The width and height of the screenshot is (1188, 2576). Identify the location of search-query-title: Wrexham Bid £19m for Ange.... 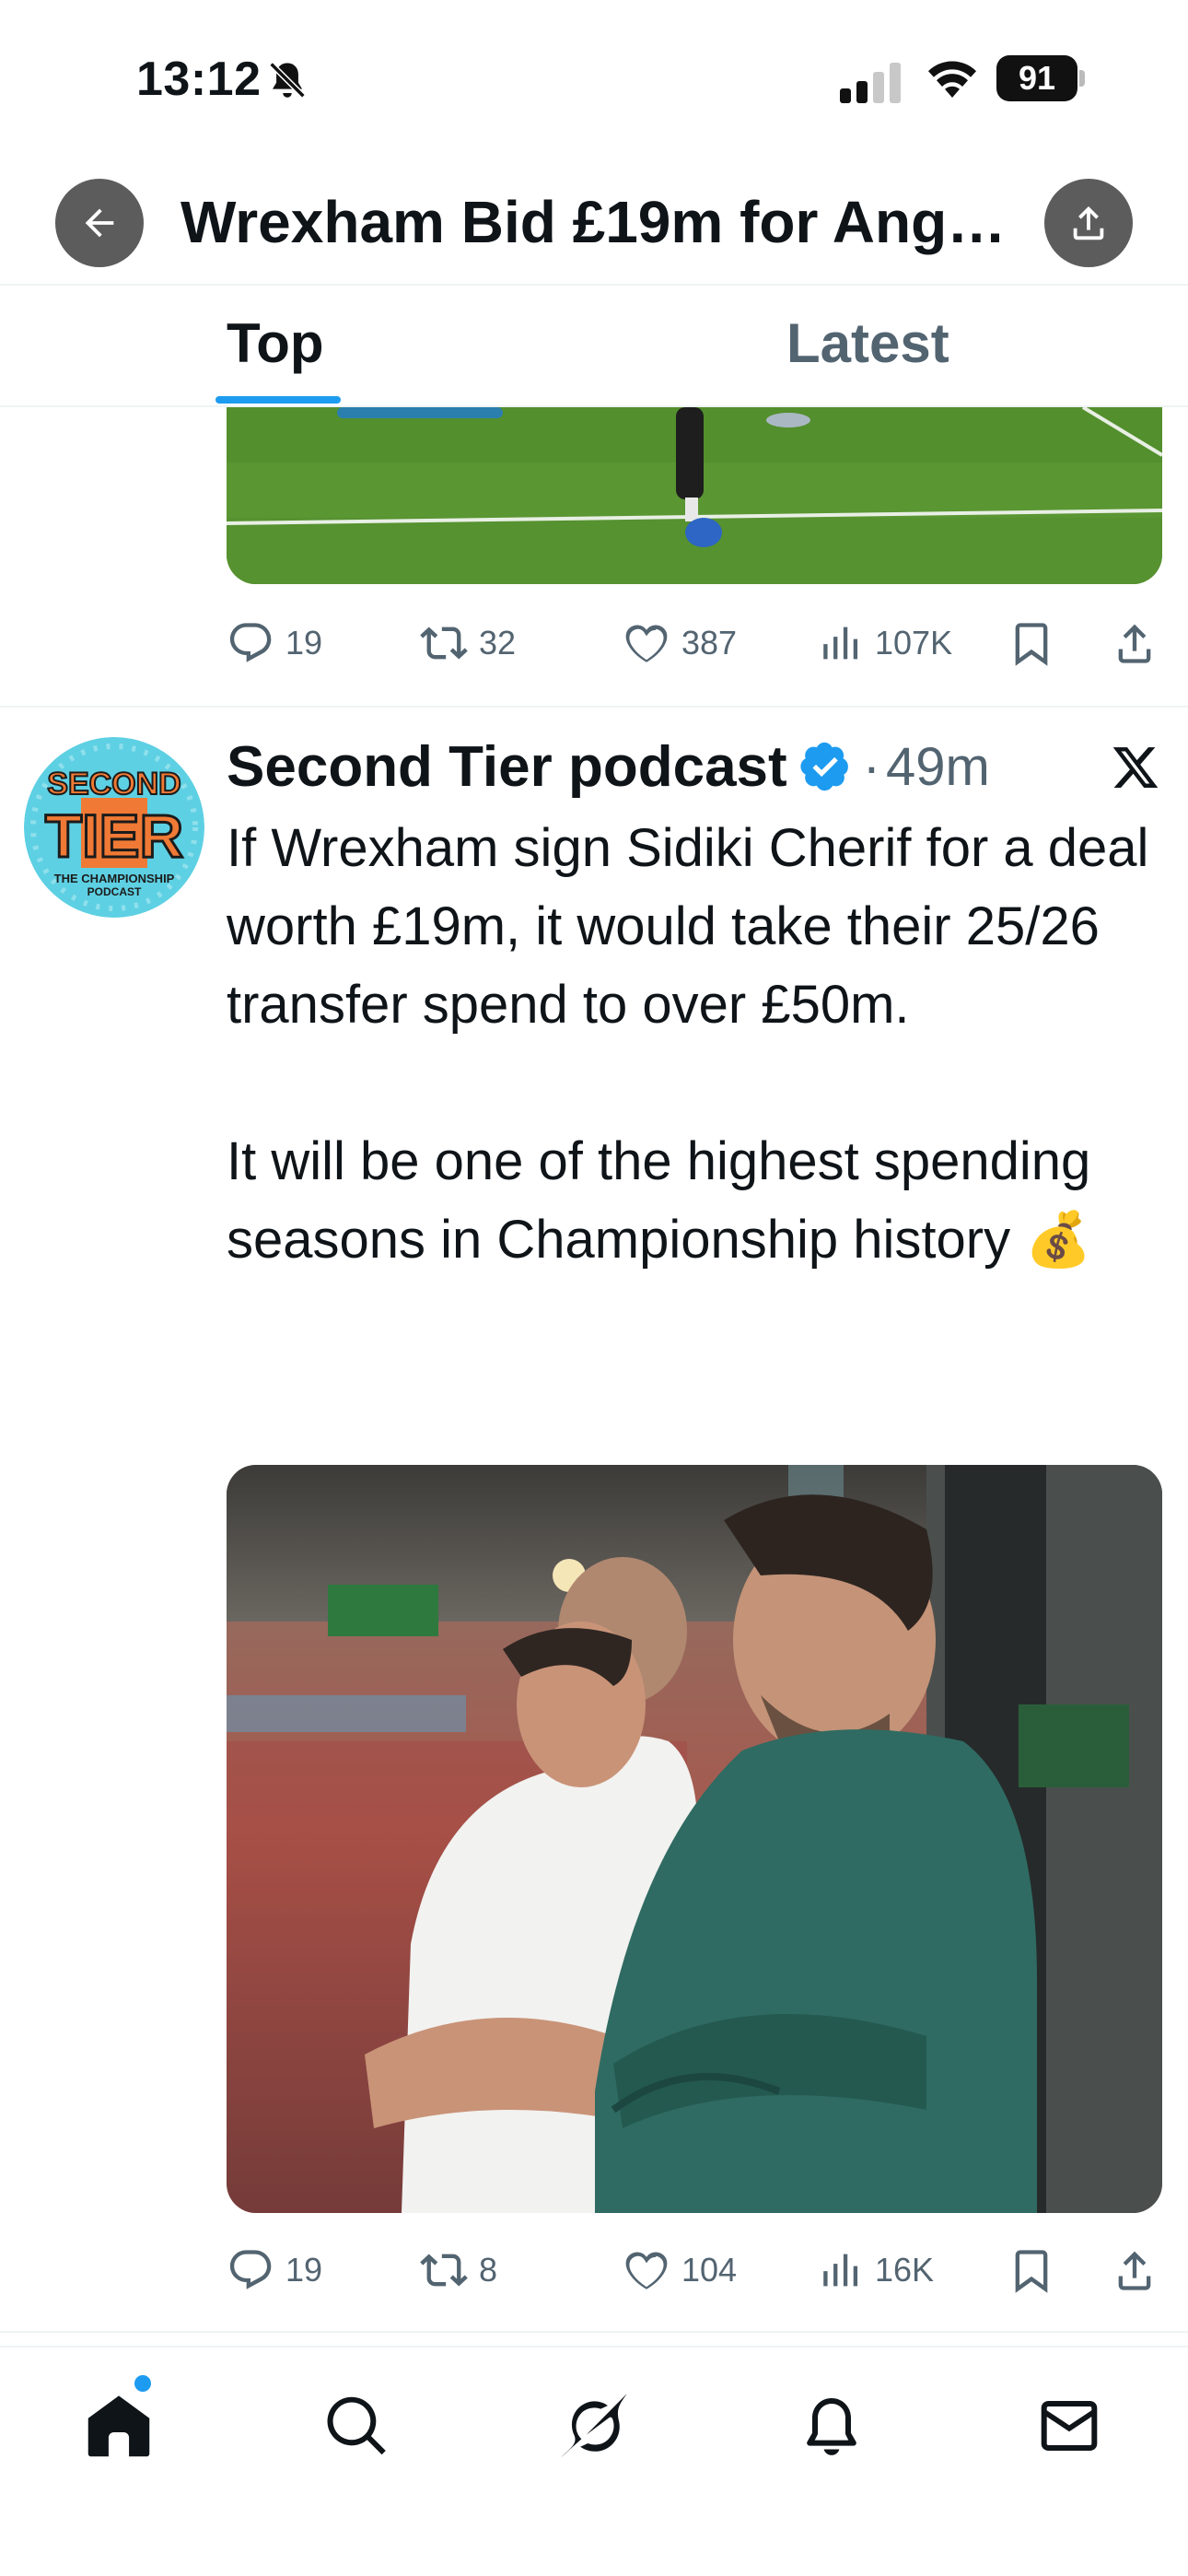
(595, 222).